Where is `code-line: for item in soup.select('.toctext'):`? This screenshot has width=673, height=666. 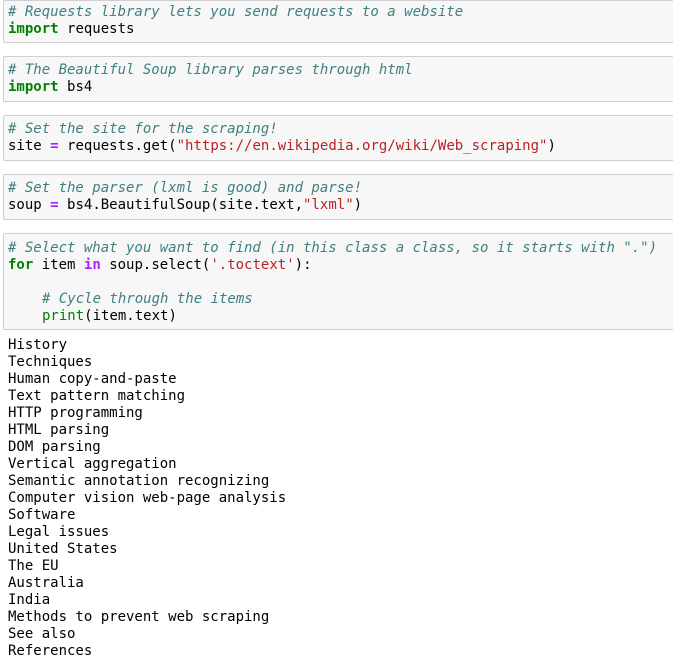
code-line: for item in soup.select('.toctext'): is located at coordinates (340, 265).